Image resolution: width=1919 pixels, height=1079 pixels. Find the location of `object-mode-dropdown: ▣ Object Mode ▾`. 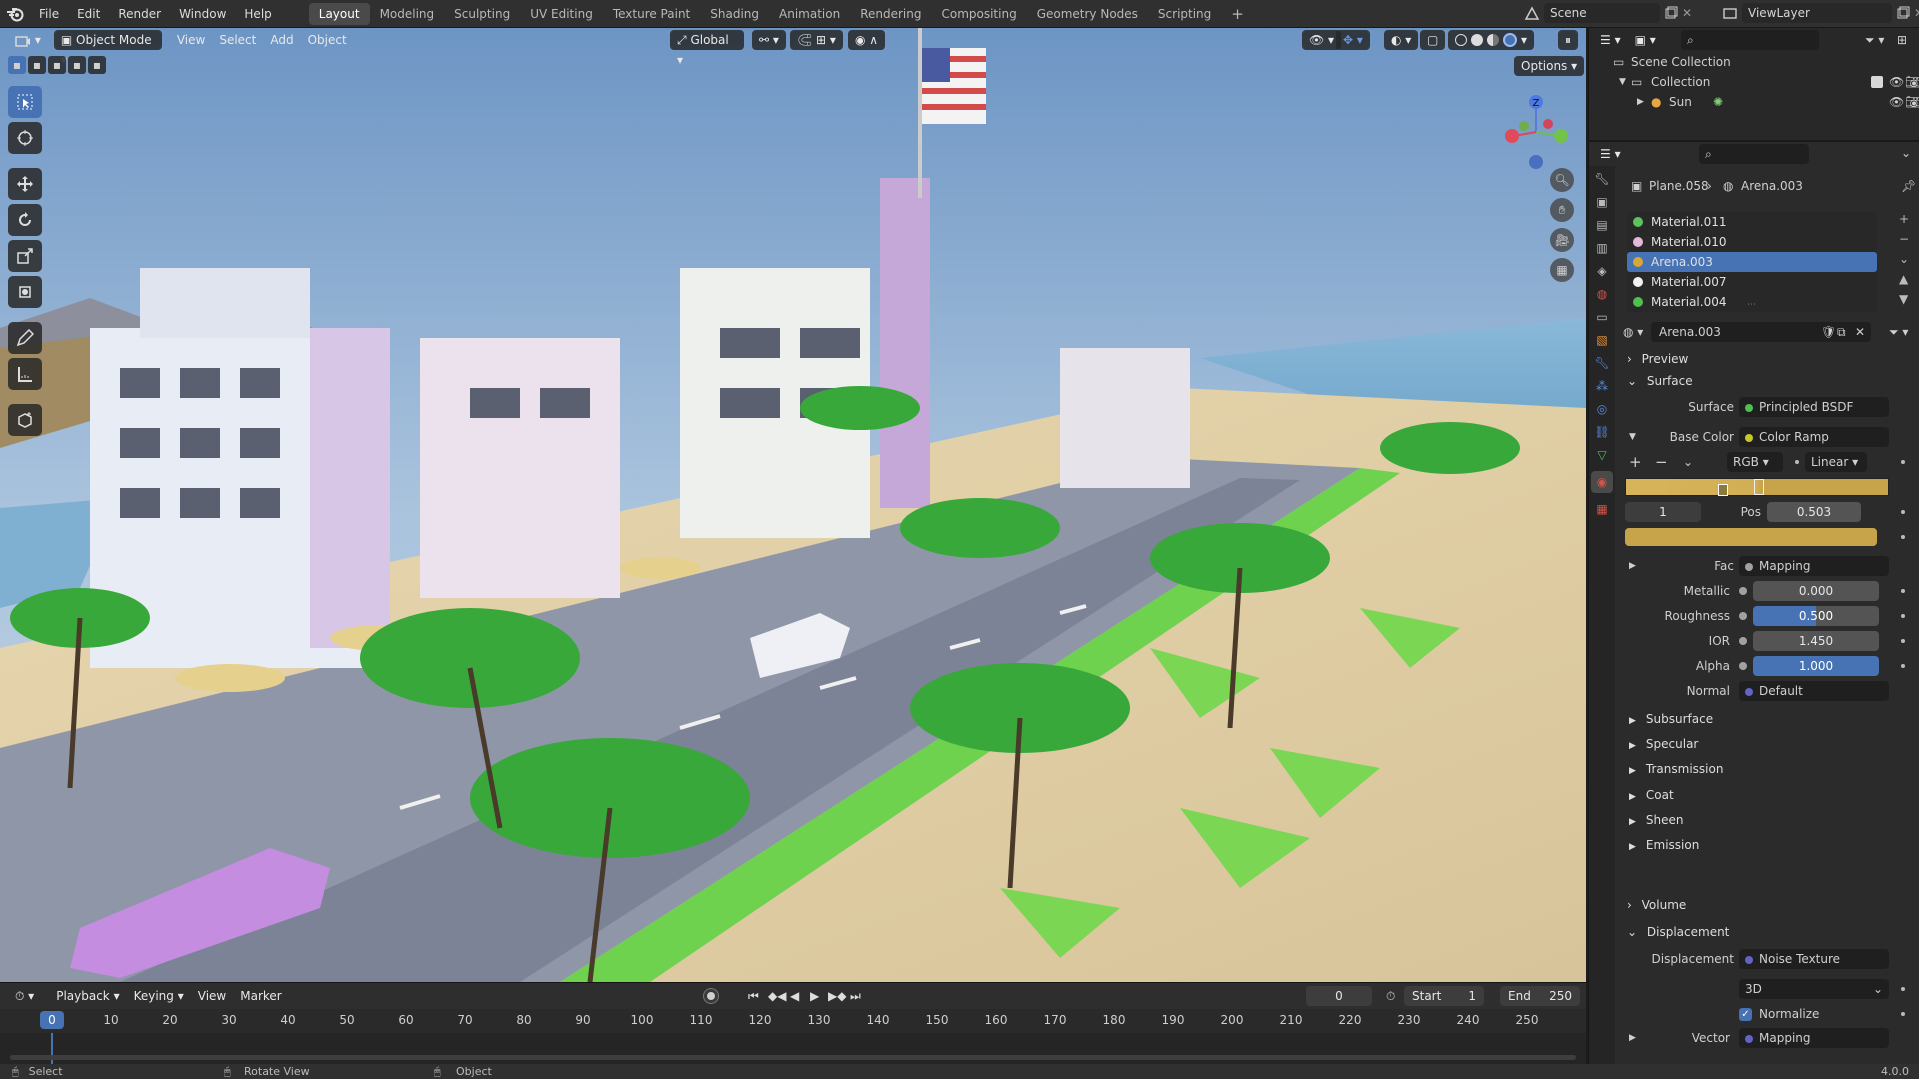

object-mode-dropdown: ▣ Object Mode ▾ is located at coordinates (107, 48).